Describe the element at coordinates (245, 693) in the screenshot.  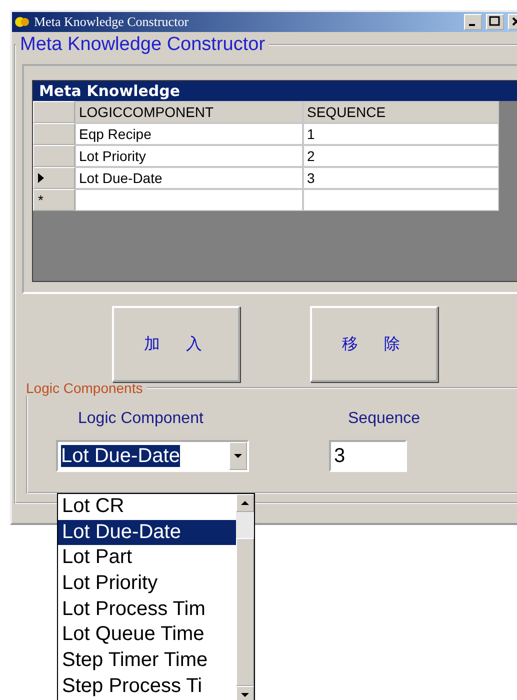
I see `scroll-down-icon` at that location.